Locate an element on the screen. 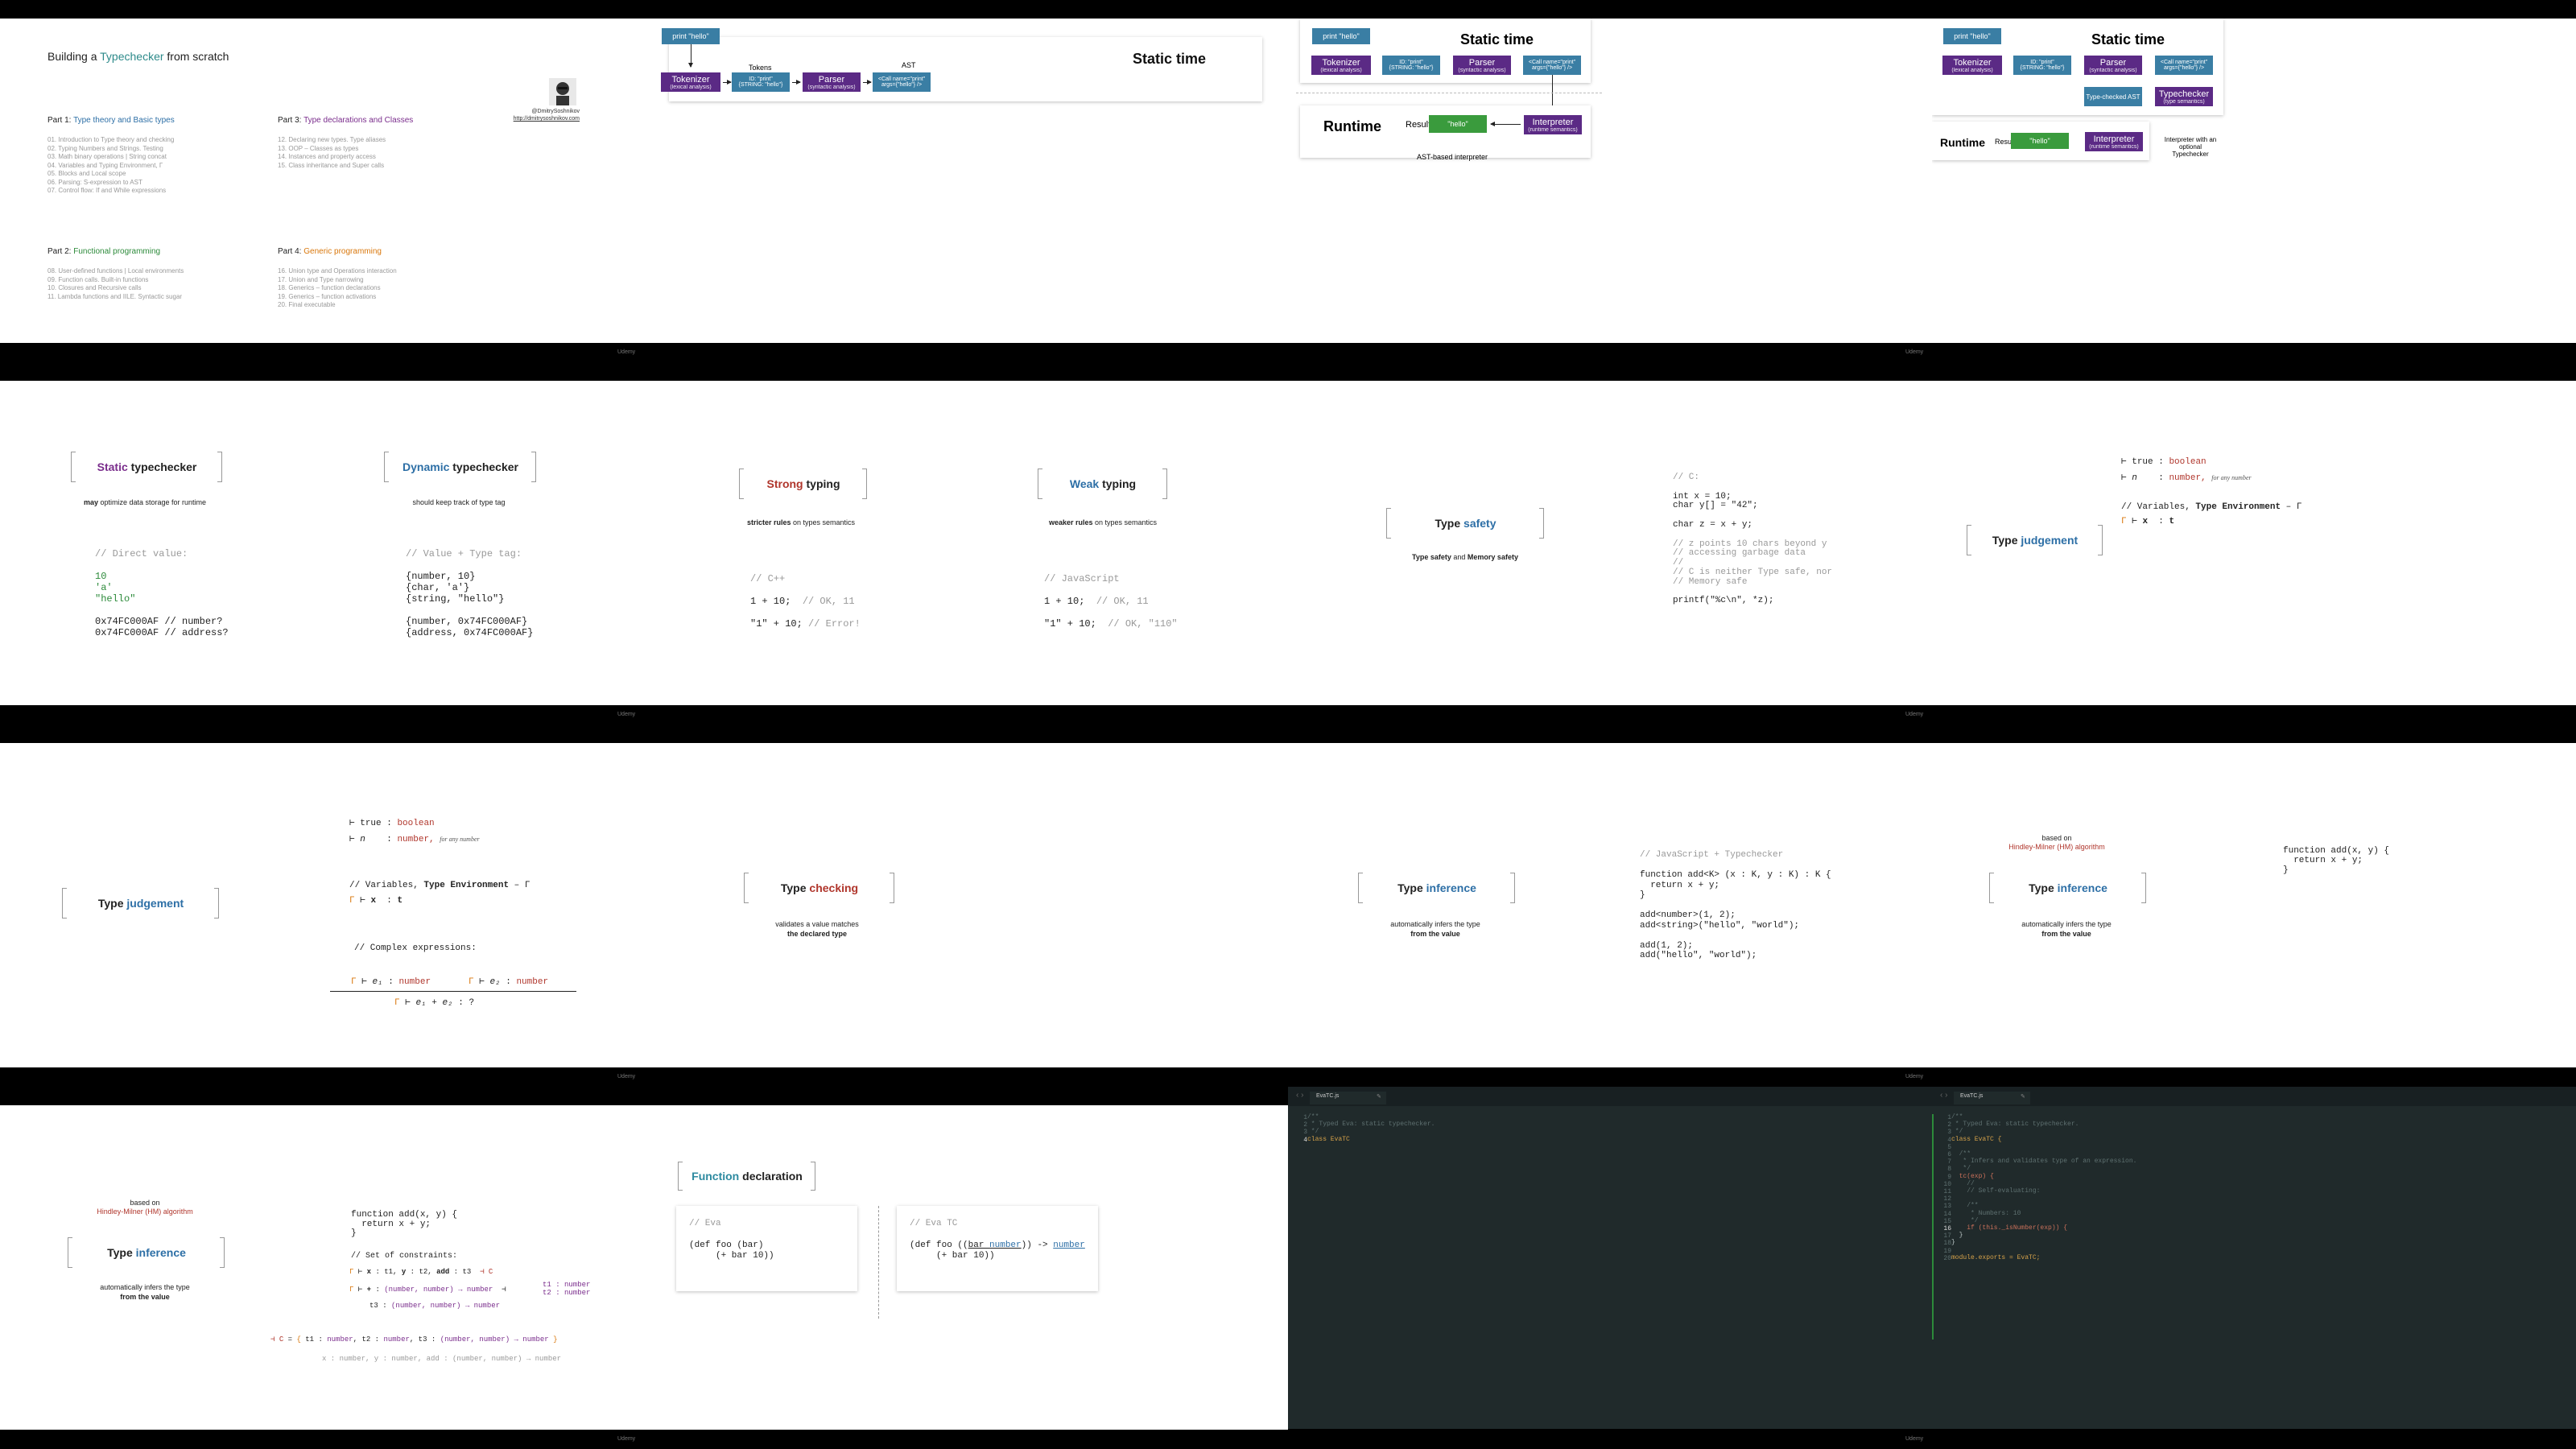 Image resolution: width=2576 pixels, height=1449 pixels. lesson-item: 06. Parsing: S-expression to AST is located at coordinates (94, 182).